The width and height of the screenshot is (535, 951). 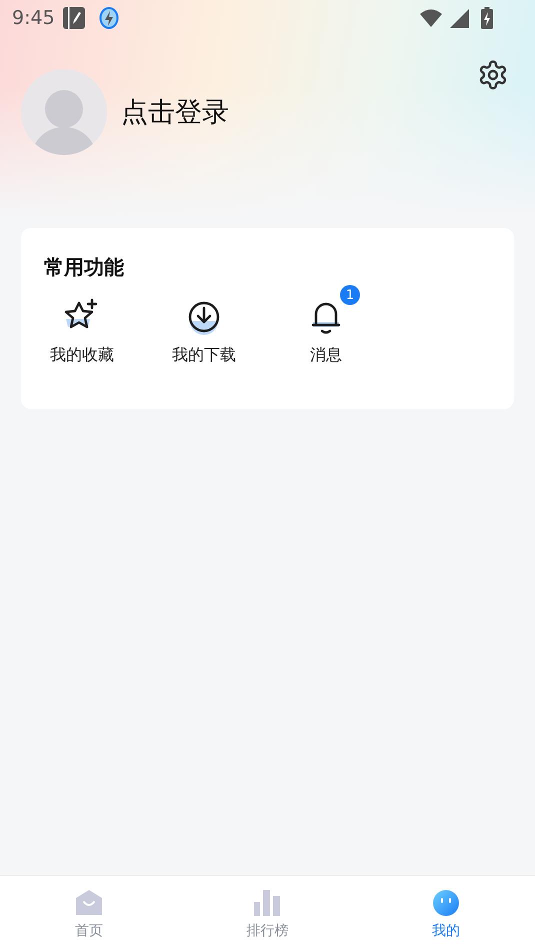 What do you see at coordinates (350, 295) in the screenshot?
I see `count-badge: 1` at bounding box center [350, 295].